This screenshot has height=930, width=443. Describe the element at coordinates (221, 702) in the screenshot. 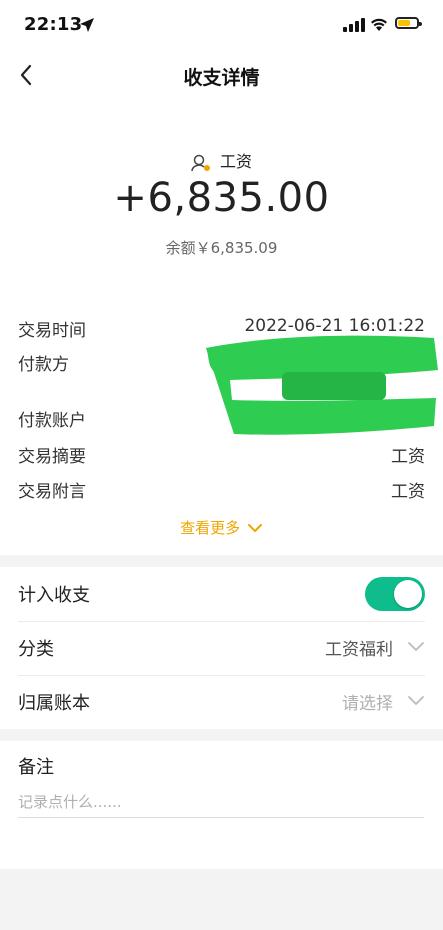

I see `account-book-row: 归属账本 请选择` at that location.